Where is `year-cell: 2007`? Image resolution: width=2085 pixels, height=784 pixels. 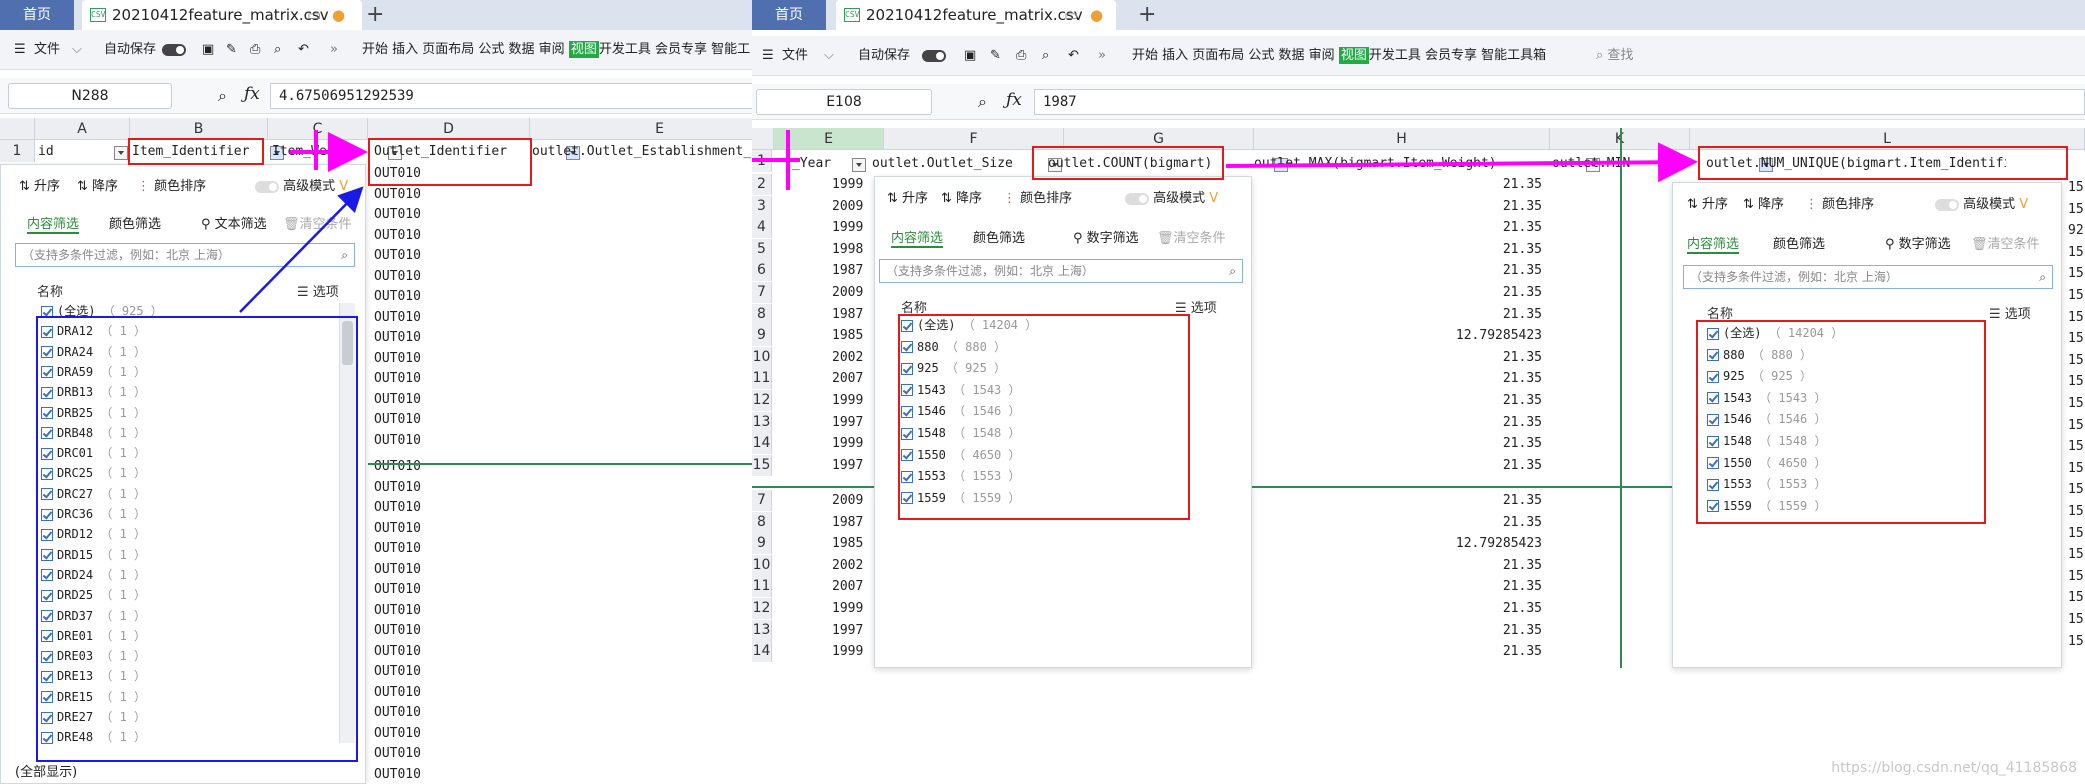
year-cell: 2007 is located at coordinates (853, 586).